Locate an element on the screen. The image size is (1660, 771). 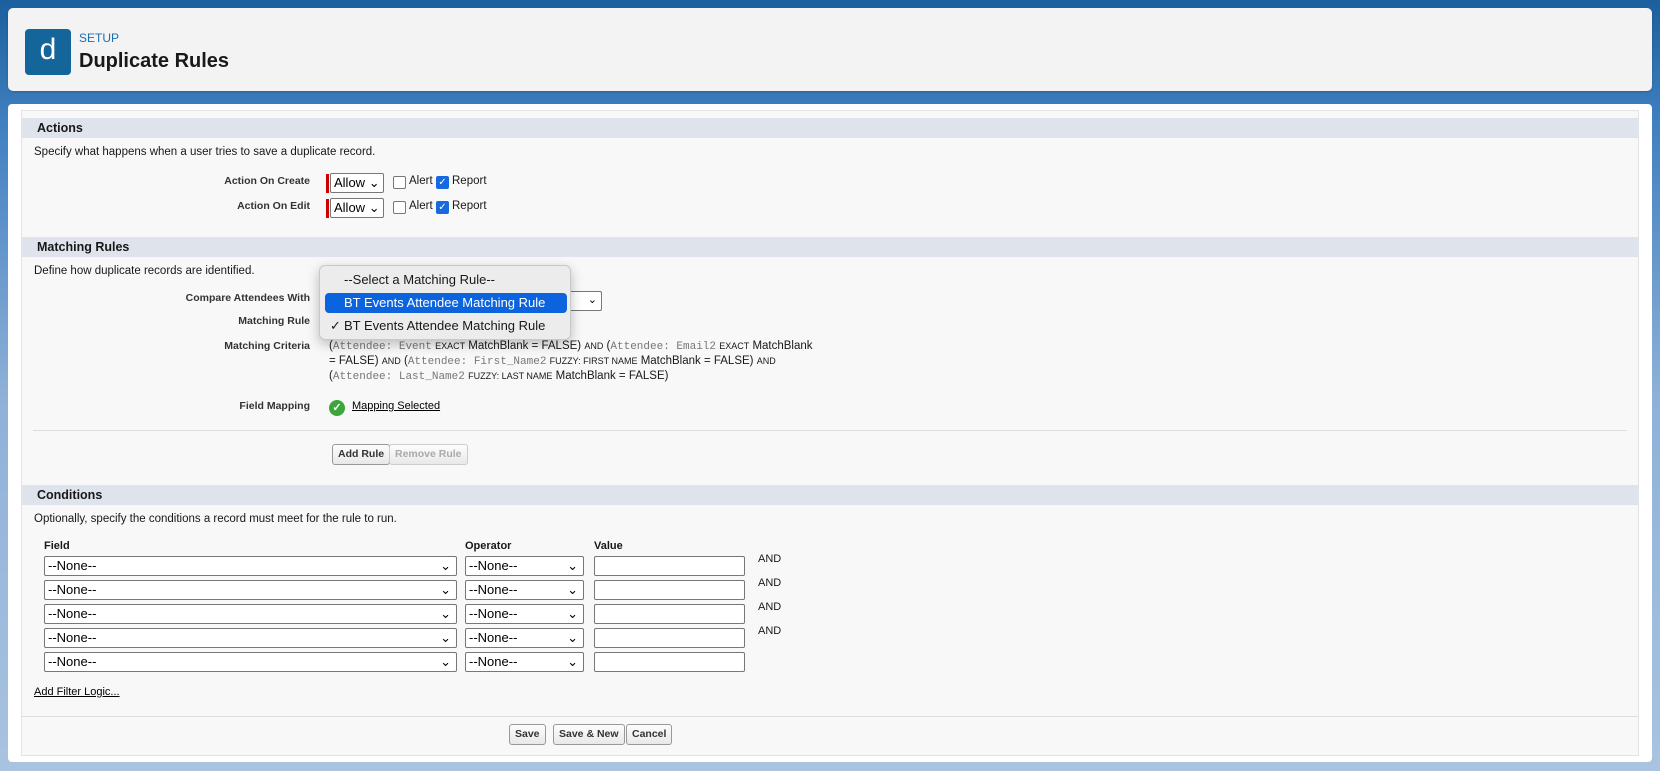
action-label: Action On Edit is located at coordinates (273, 206).